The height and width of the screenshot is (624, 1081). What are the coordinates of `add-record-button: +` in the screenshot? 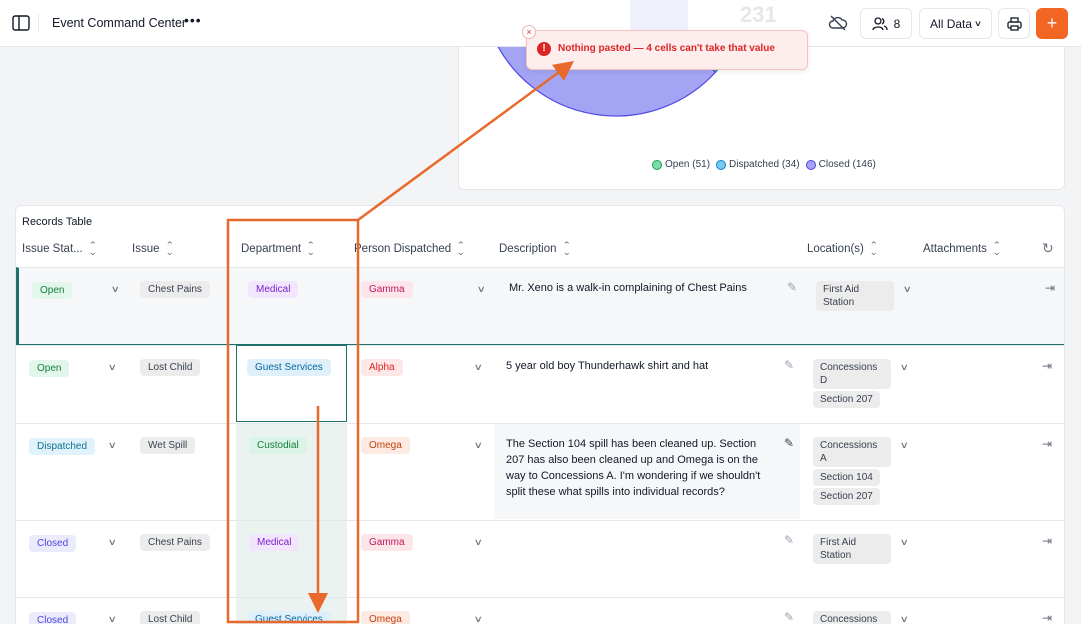 It's located at (1052, 23).